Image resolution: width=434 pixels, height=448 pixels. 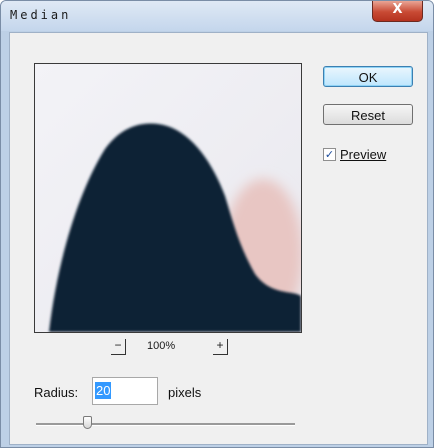 I want to click on close-button: X, so click(x=397, y=11).